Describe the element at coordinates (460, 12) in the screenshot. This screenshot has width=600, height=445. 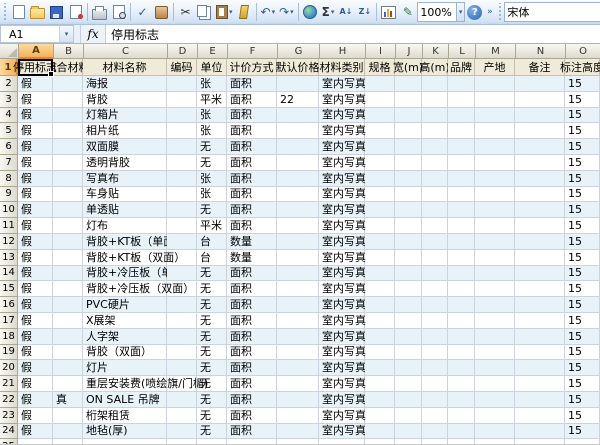
I see `zoom-dropdown-icon: ▾` at that location.